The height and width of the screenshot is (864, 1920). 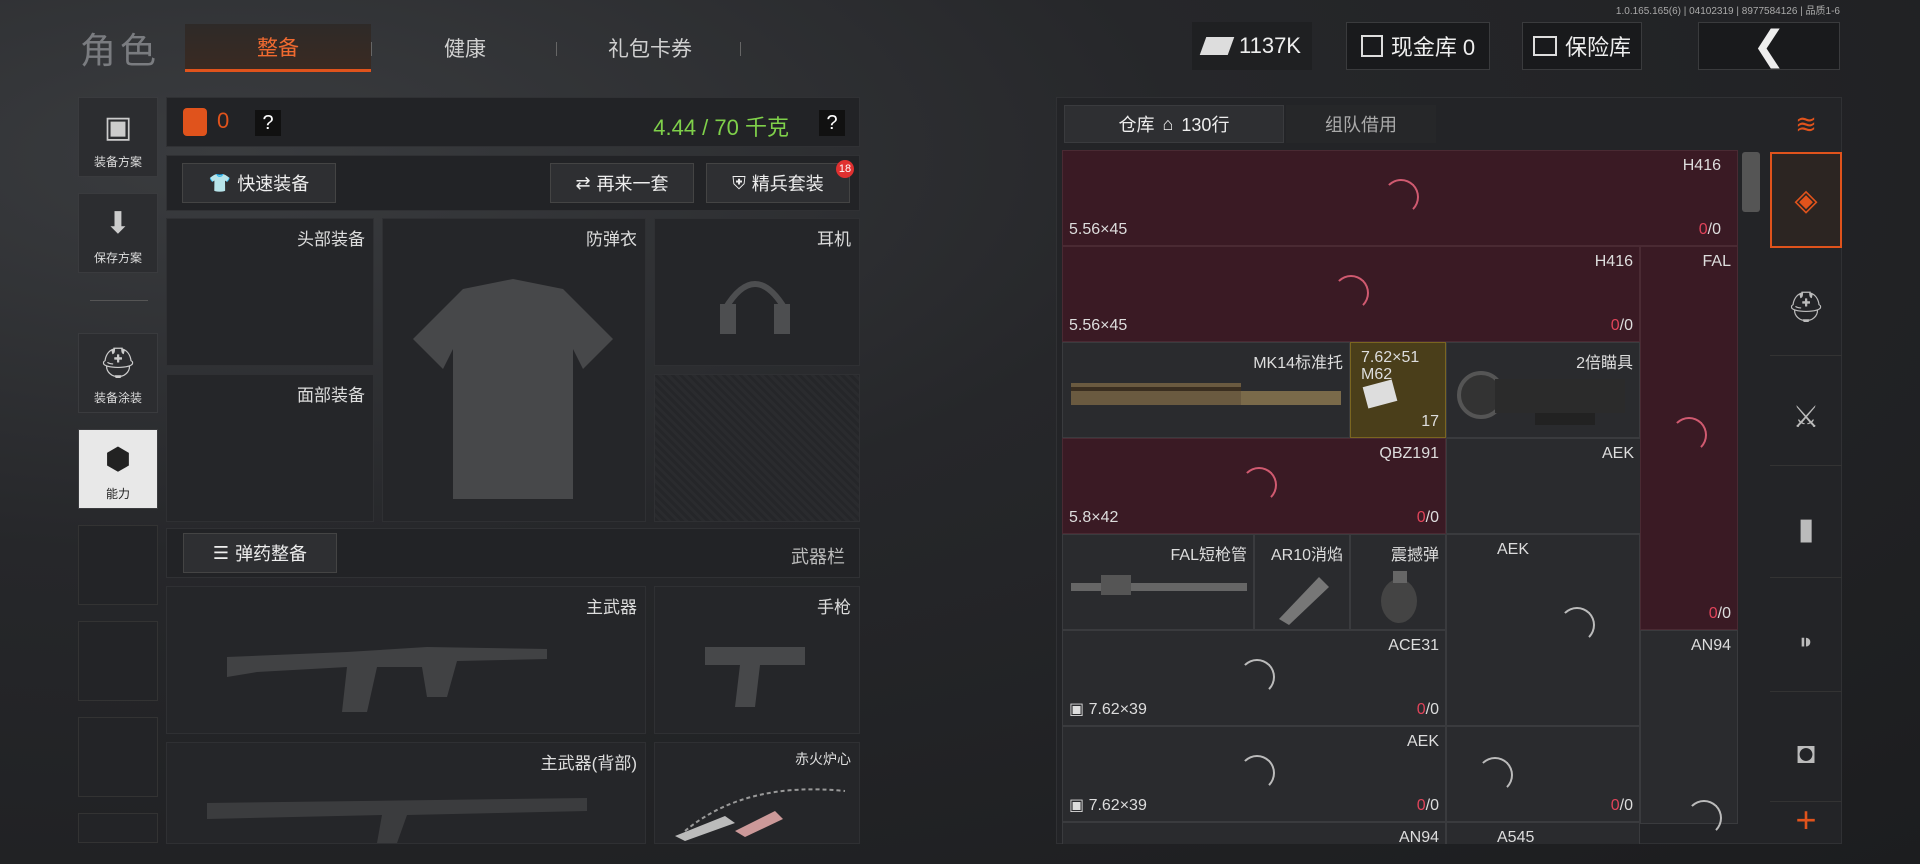 What do you see at coordinates (818, 557) in the screenshot?
I see `weapon-bar-label: 武器栏` at bounding box center [818, 557].